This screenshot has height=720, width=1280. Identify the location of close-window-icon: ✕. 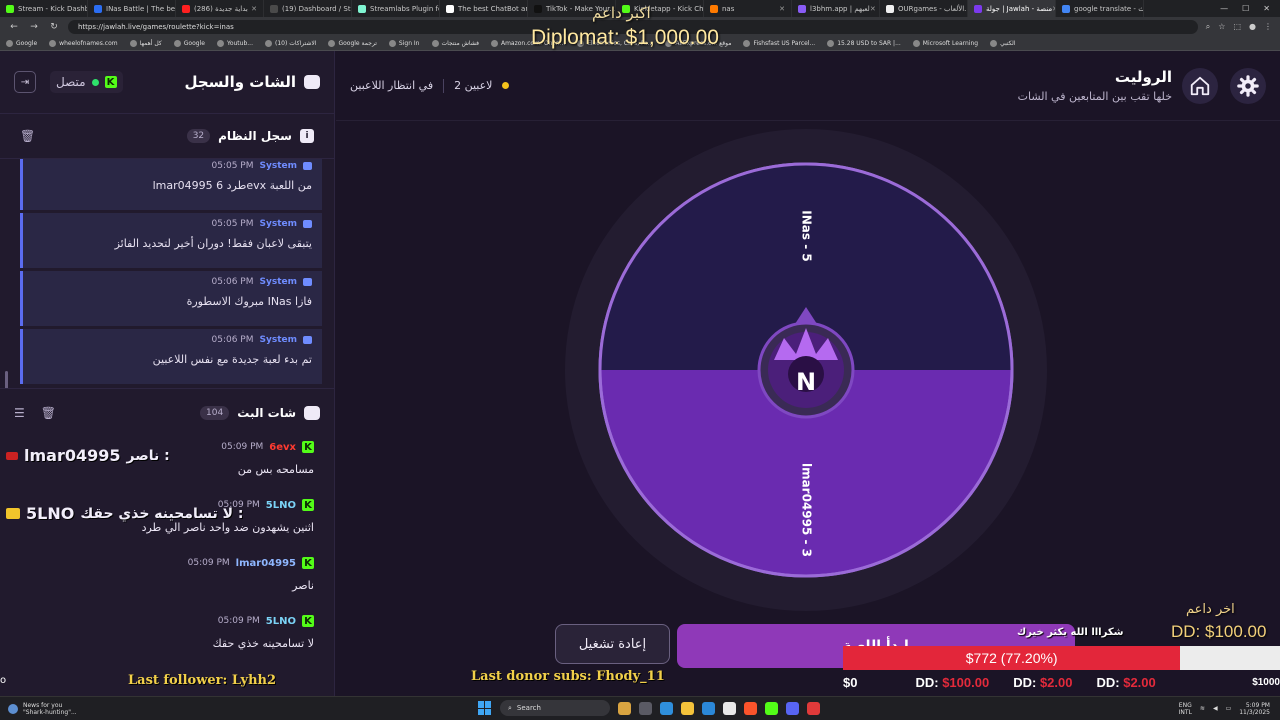
(1266, 8).